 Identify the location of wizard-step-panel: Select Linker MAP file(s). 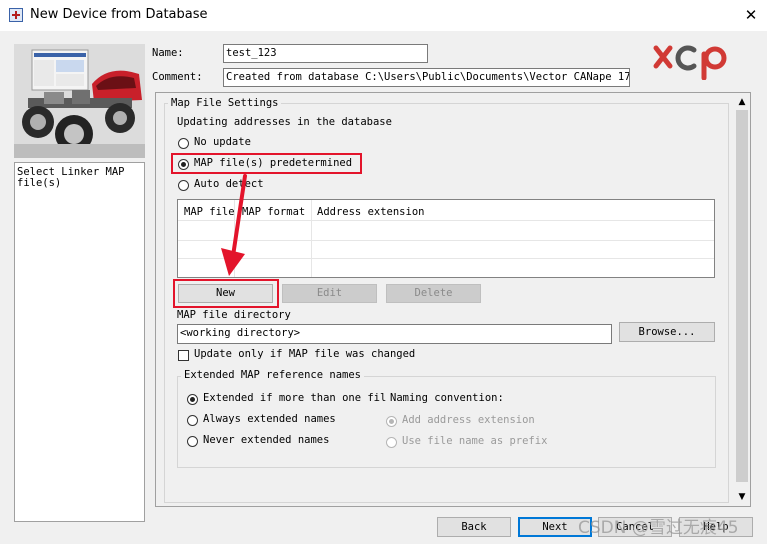
(79, 342).